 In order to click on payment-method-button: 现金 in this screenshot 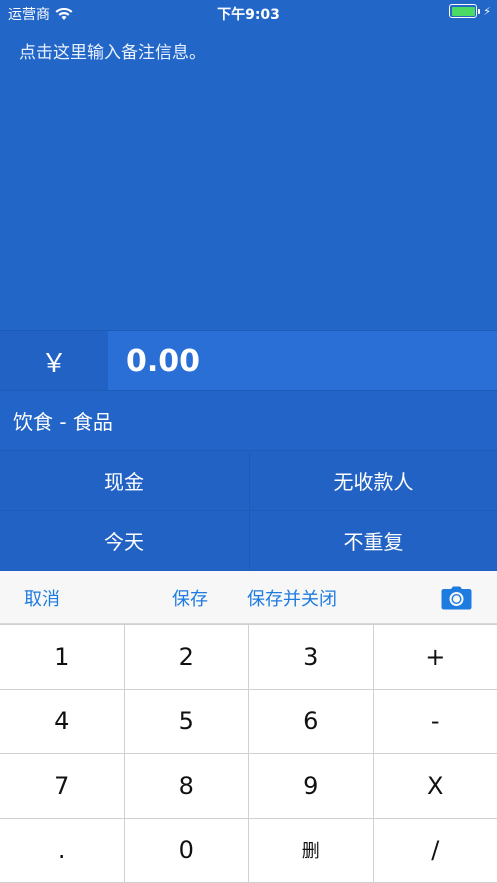, I will do `click(124, 480)`.